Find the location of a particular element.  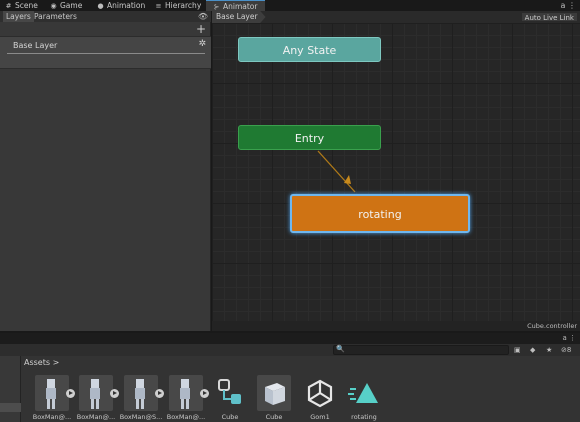

layers-panel-tabs: Layers Parameters 👁 is located at coordinates (105, 16).